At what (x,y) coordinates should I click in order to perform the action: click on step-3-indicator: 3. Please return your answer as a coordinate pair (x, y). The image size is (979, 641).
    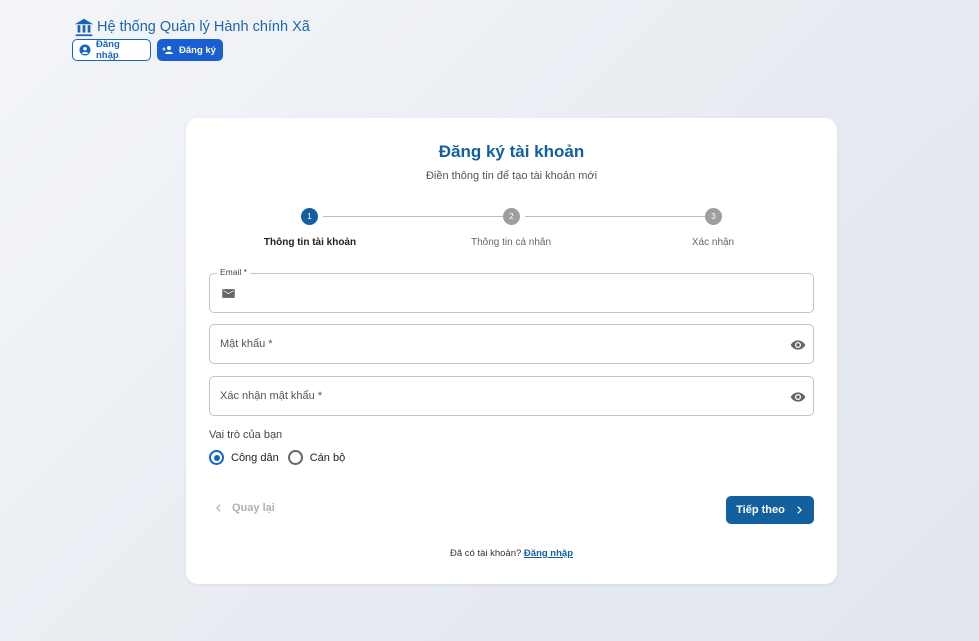
    Looking at the image, I should click on (713, 216).